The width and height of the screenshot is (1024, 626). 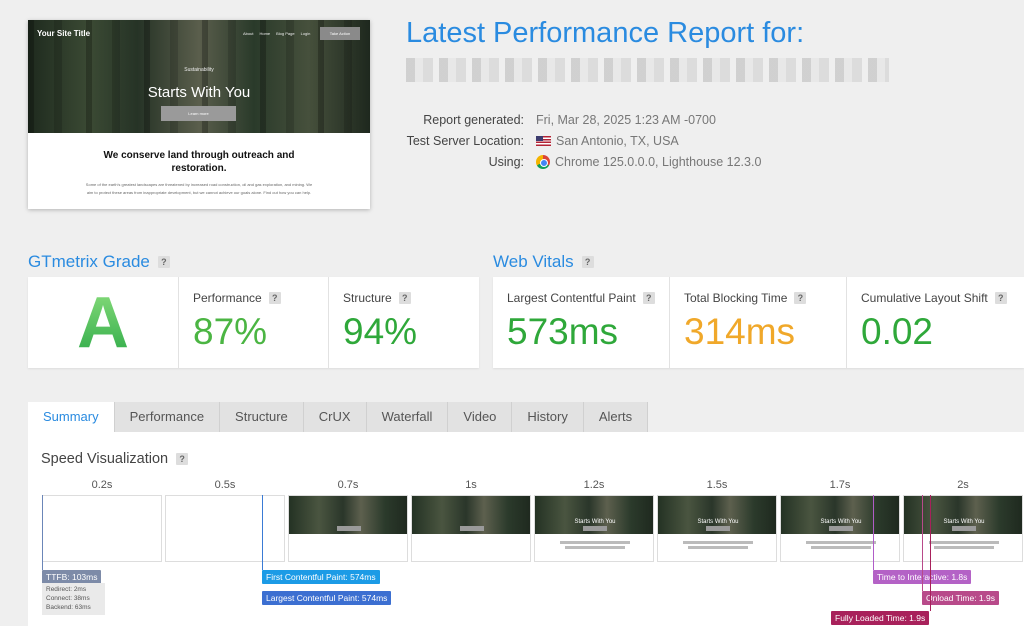 What do you see at coordinates (880, 618) in the screenshot?
I see `fully-loaded-marker: Fully Loaded Time: 1.9s` at bounding box center [880, 618].